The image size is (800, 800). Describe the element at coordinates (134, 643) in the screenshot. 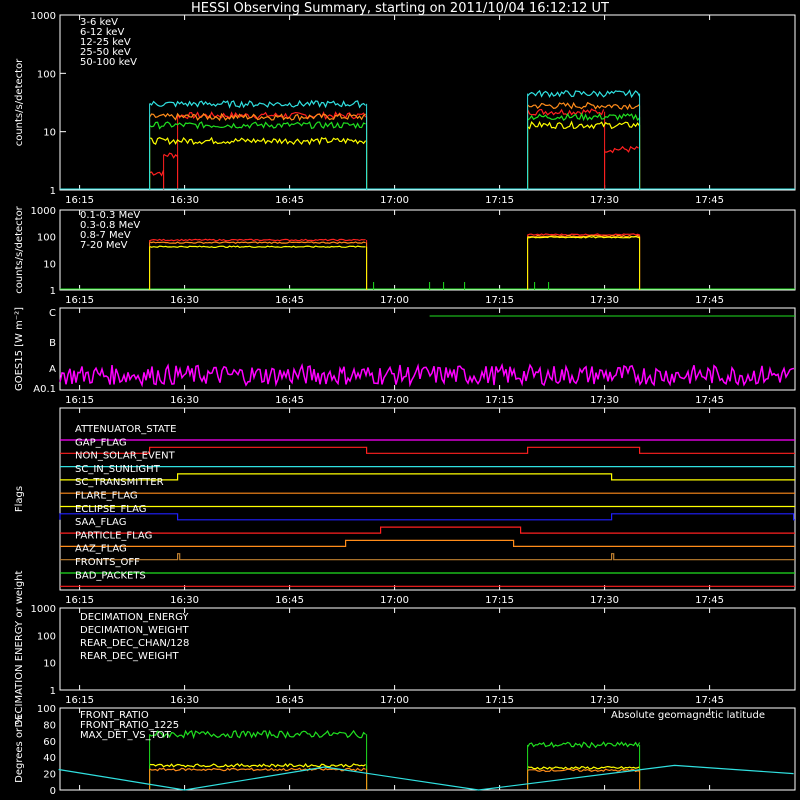

I see `legend-entry: REAR_DEC_CHAN/128` at that location.